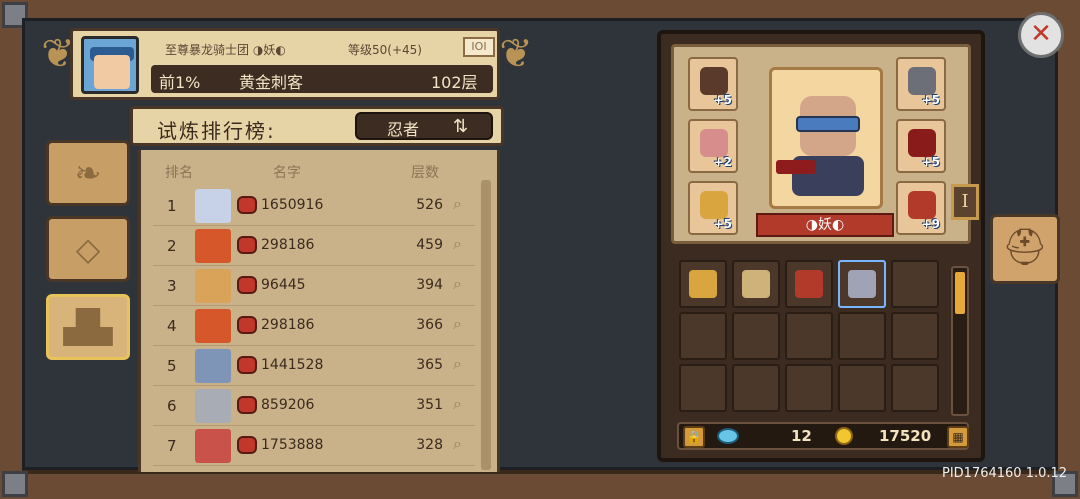  What do you see at coordinates (823, 436) in the screenshot?
I see `currency-bar: 🔒 12 17520 ▦` at bounding box center [823, 436].